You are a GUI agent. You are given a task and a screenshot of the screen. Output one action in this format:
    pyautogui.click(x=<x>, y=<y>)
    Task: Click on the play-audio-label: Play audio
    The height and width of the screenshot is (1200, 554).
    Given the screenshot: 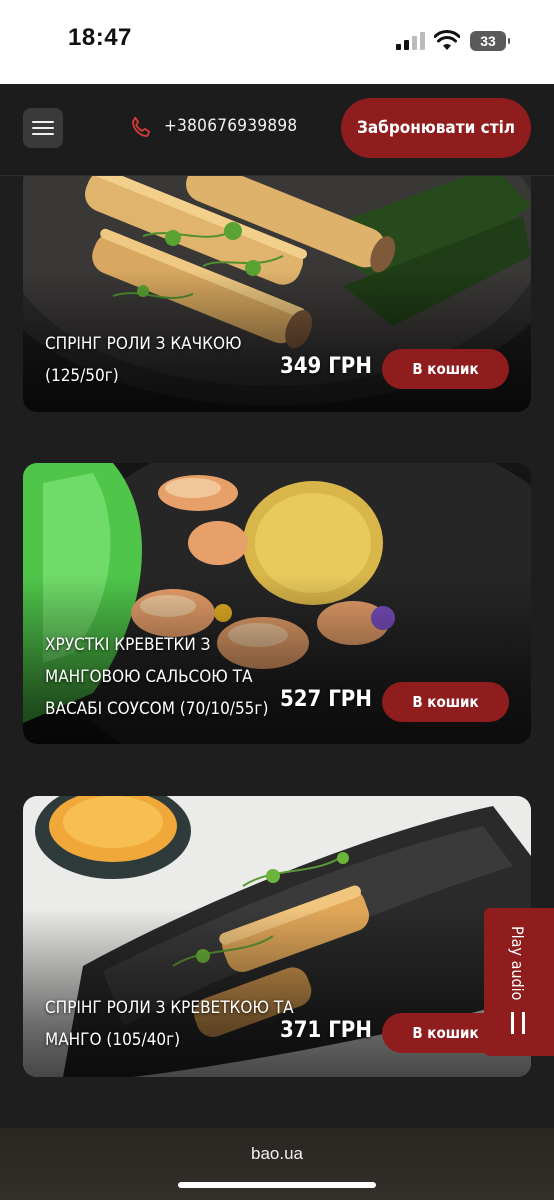 What is the action you would take?
    pyautogui.click(x=517, y=963)
    